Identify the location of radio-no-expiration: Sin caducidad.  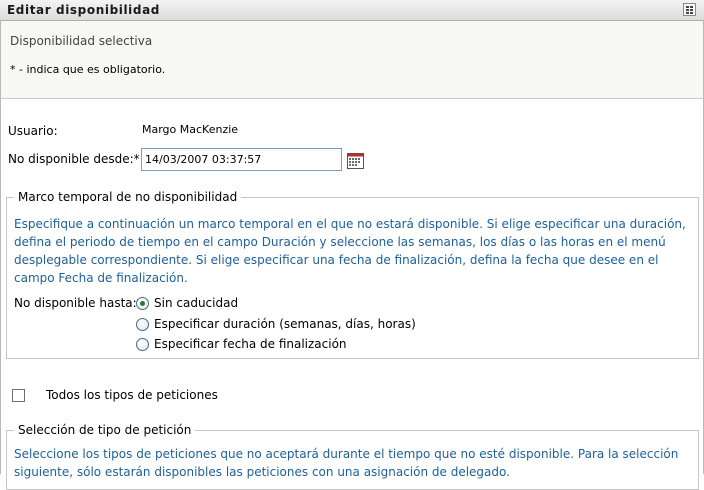
(187, 303).